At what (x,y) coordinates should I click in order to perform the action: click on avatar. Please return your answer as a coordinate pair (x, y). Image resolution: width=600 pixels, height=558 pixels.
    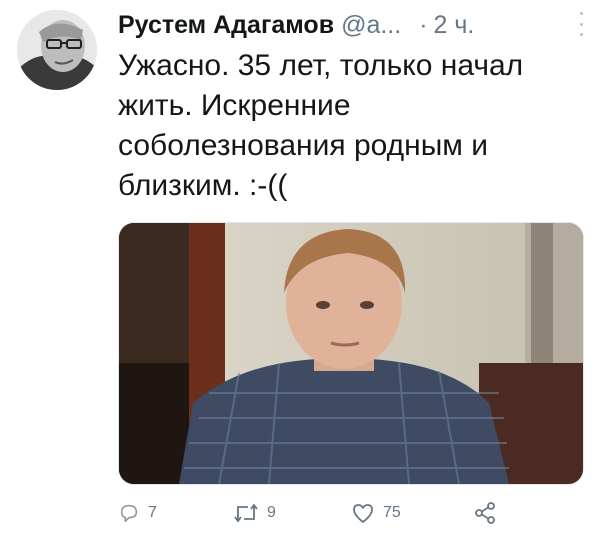
    Looking at the image, I should click on (57, 50).